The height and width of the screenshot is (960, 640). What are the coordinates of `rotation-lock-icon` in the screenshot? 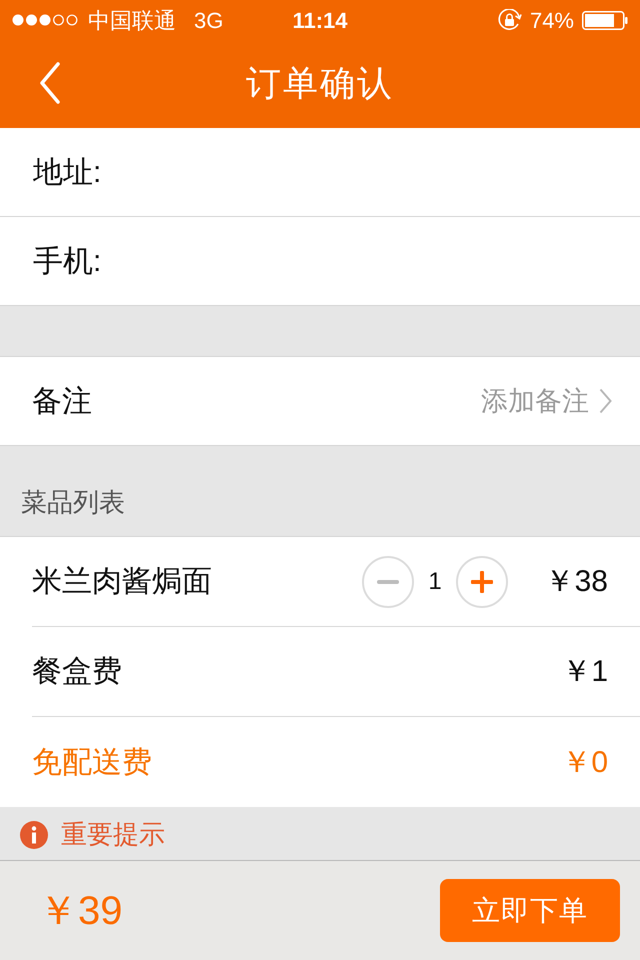 It's located at (510, 20).